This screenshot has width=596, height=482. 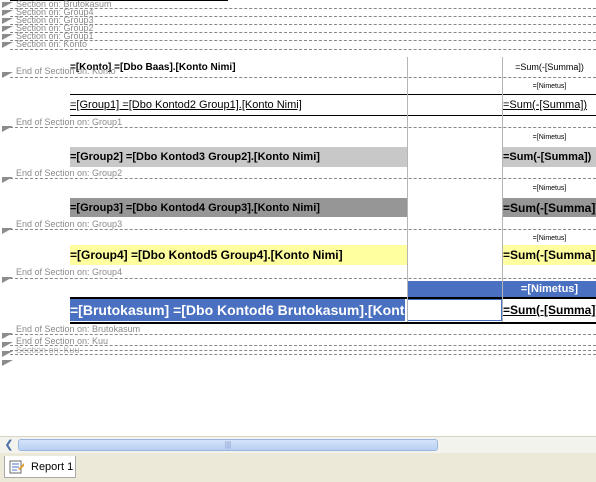 What do you see at coordinates (52, 466) in the screenshot?
I see `tab-label: Report 1` at bounding box center [52, 466].